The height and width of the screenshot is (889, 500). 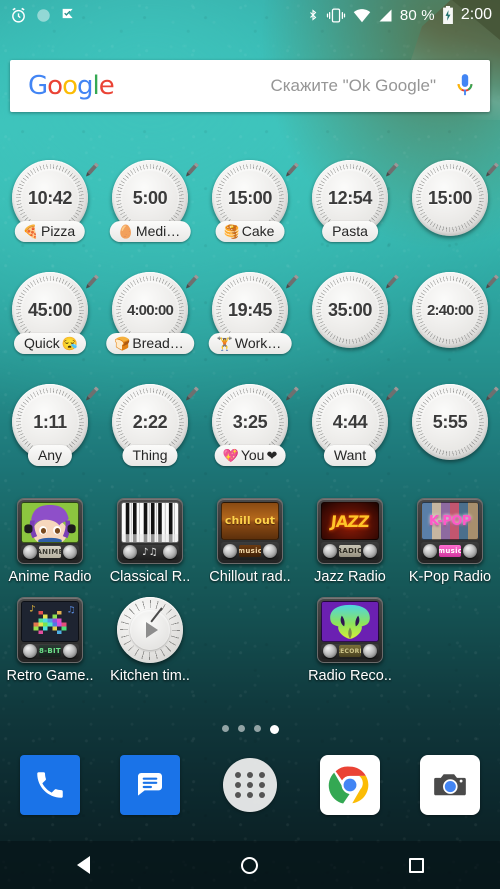 What do you see at coordinates (350, 205) in the screenshot?
I see `timer-widget: 12:54 Pasta` at bounding box center [350, 205].